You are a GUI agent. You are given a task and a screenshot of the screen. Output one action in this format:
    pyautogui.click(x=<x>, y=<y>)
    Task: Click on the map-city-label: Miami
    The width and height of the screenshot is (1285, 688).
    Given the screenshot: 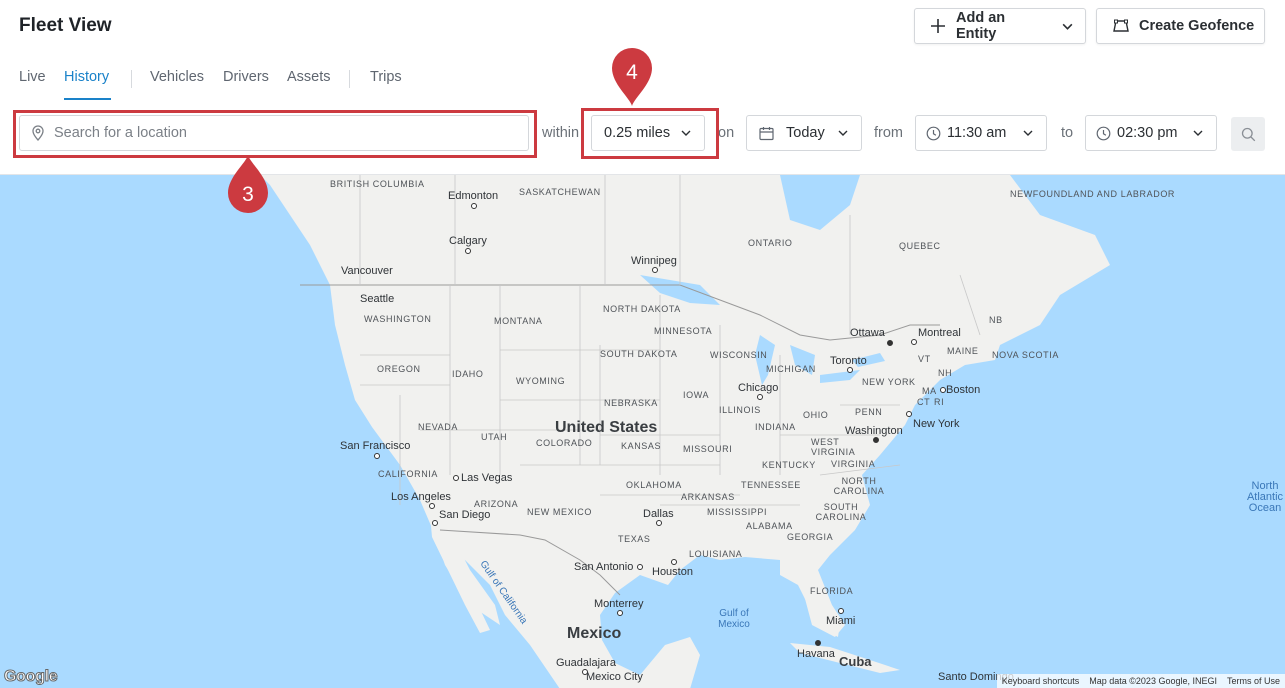 What is the action you would take?
    pyautogui.click(x=841, y=621)
    